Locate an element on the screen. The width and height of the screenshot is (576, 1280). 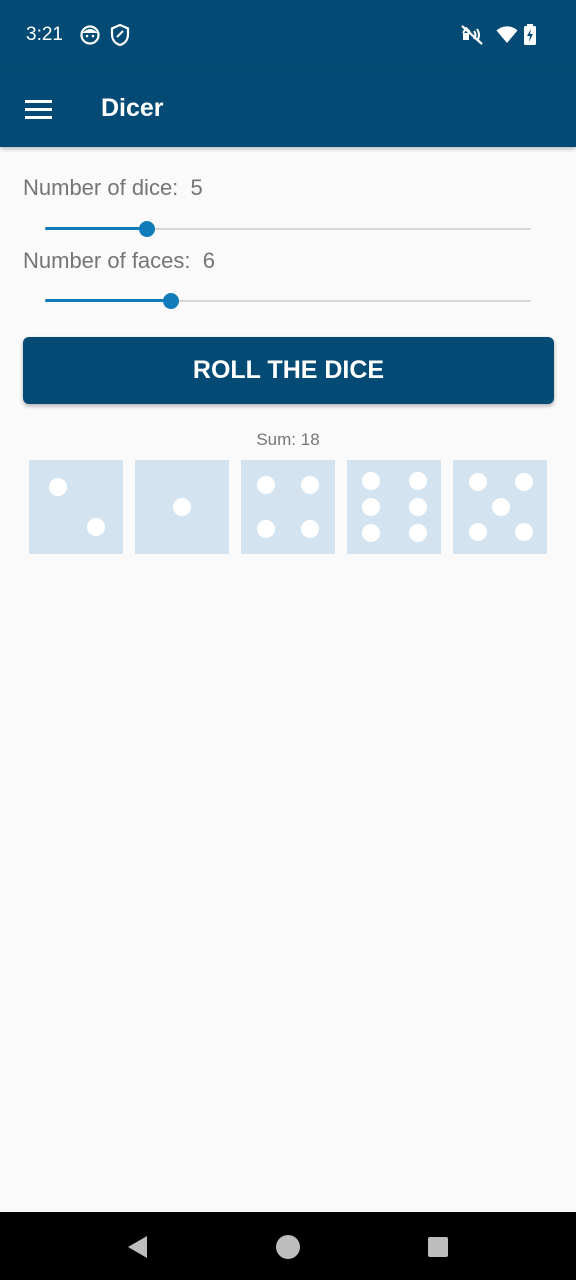
face-icon is located at coordinates (90, 35).